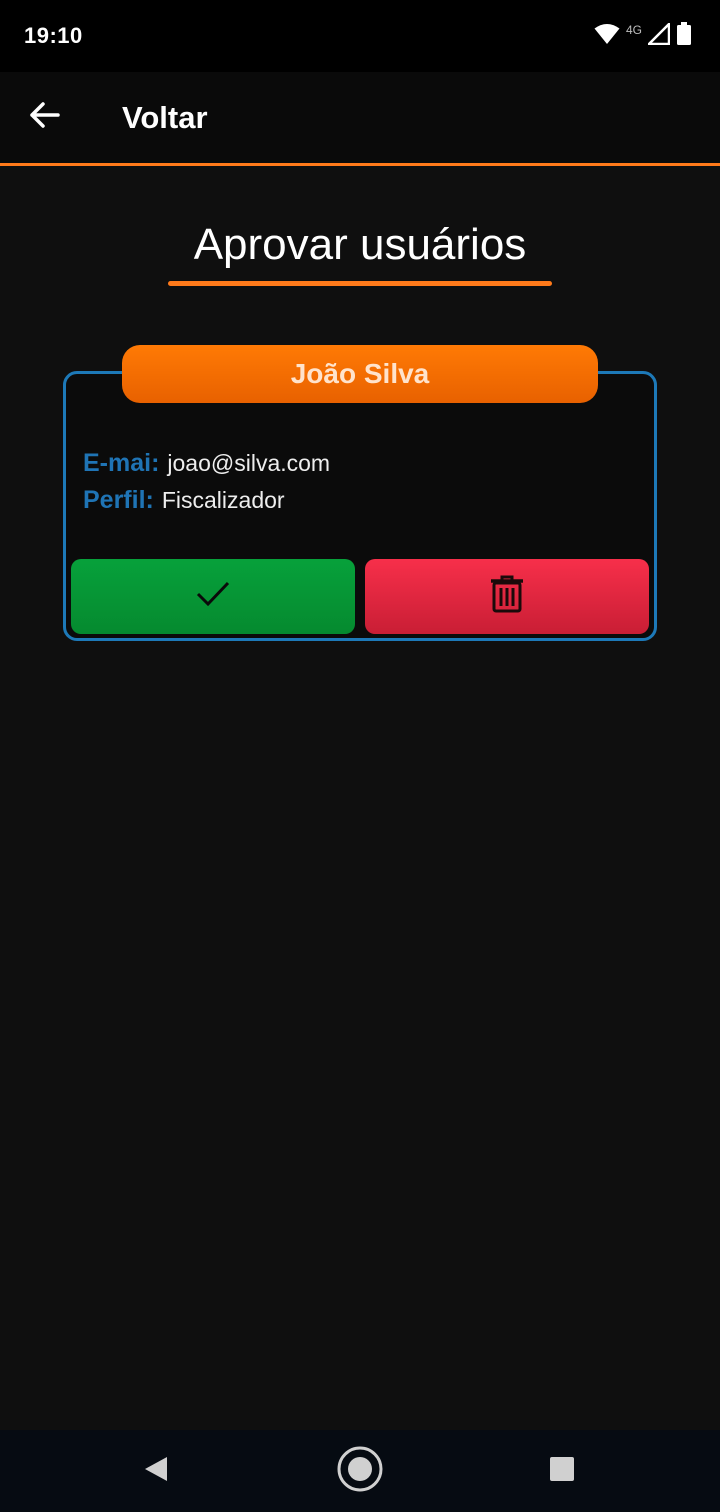 The height and width of the screenshot is (1512, 720). I want to click on trash-icon, so click(507, 596).